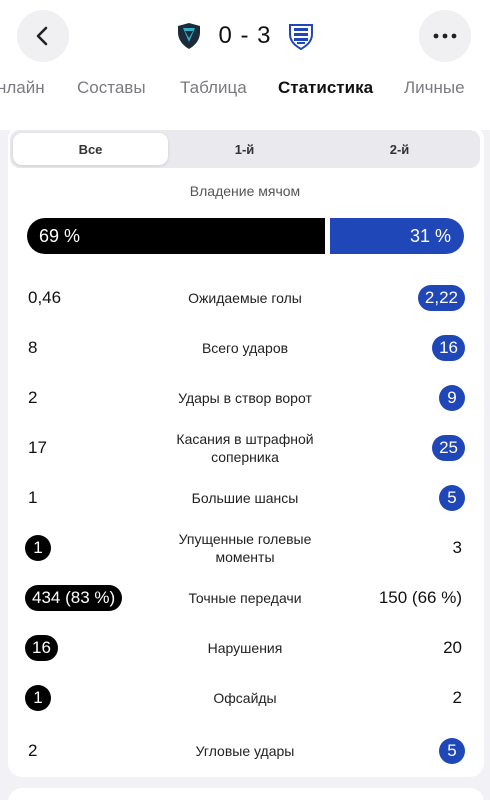  I want to click on stat-value-text: 3, so click(457, 547).